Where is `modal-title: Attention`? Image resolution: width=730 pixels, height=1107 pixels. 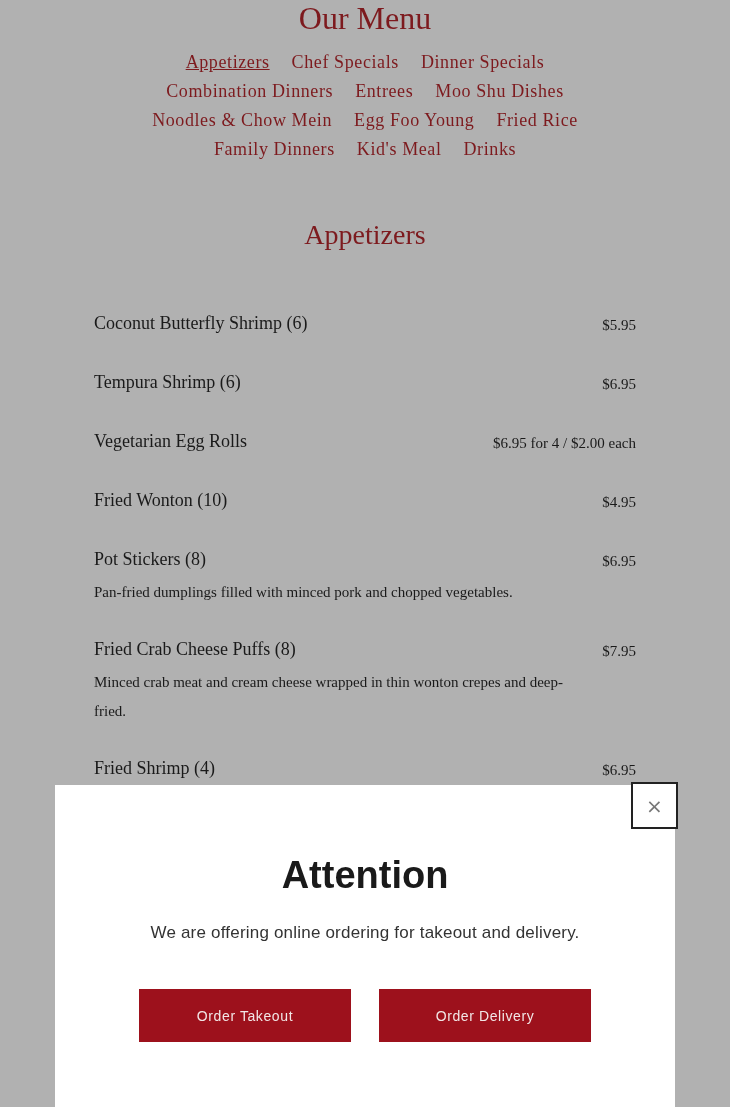 modal-title: Attention is located at coordinates (365, 875).